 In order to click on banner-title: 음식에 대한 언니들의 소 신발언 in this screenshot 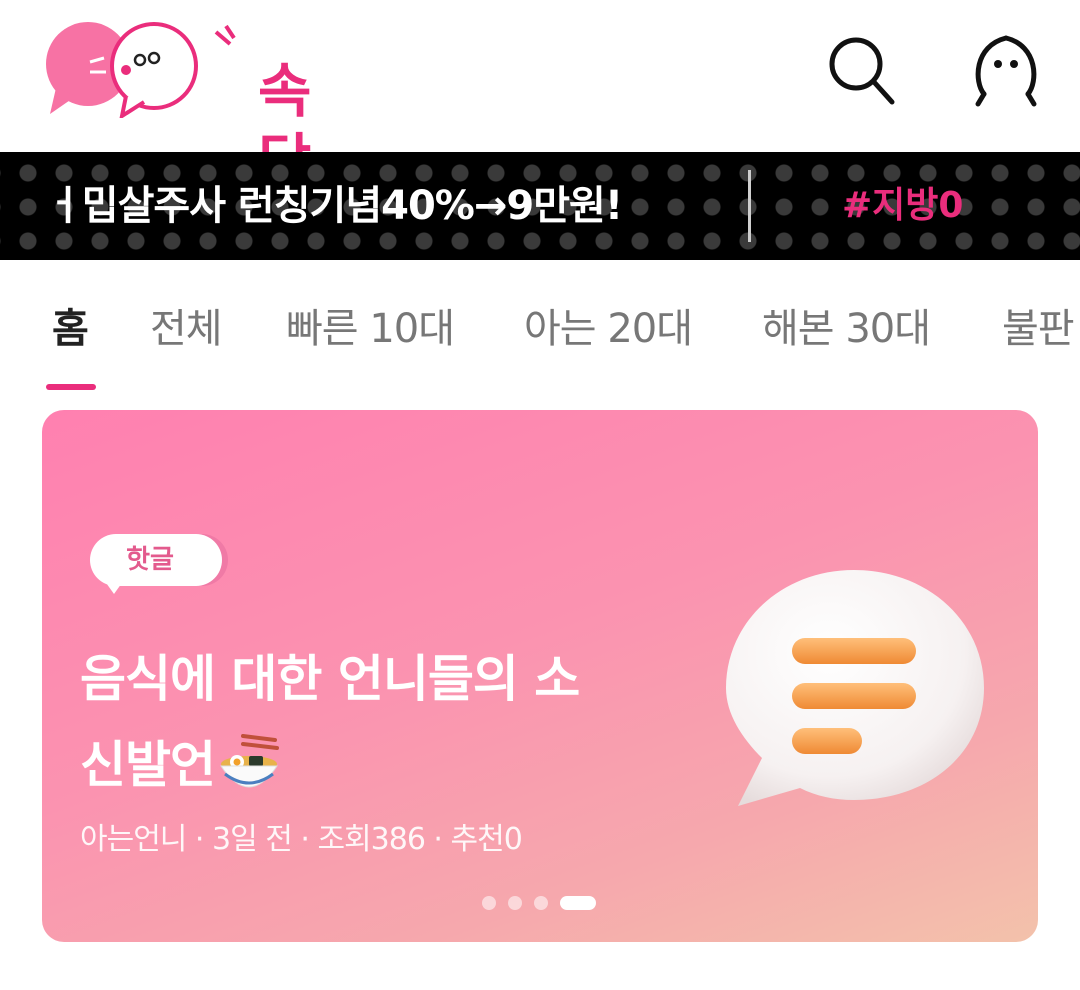, I will do `click(390, 722)`.